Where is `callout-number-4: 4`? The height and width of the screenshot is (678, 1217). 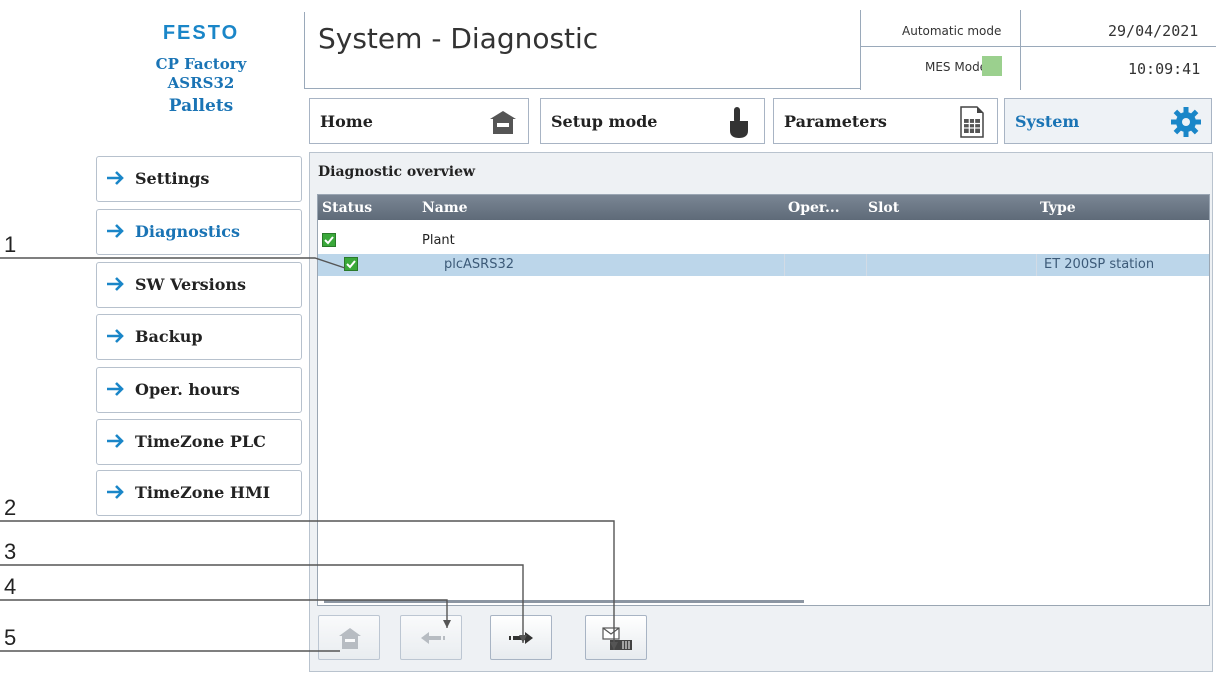 callout-number-4: 4 is located at coordinates (10, 586).